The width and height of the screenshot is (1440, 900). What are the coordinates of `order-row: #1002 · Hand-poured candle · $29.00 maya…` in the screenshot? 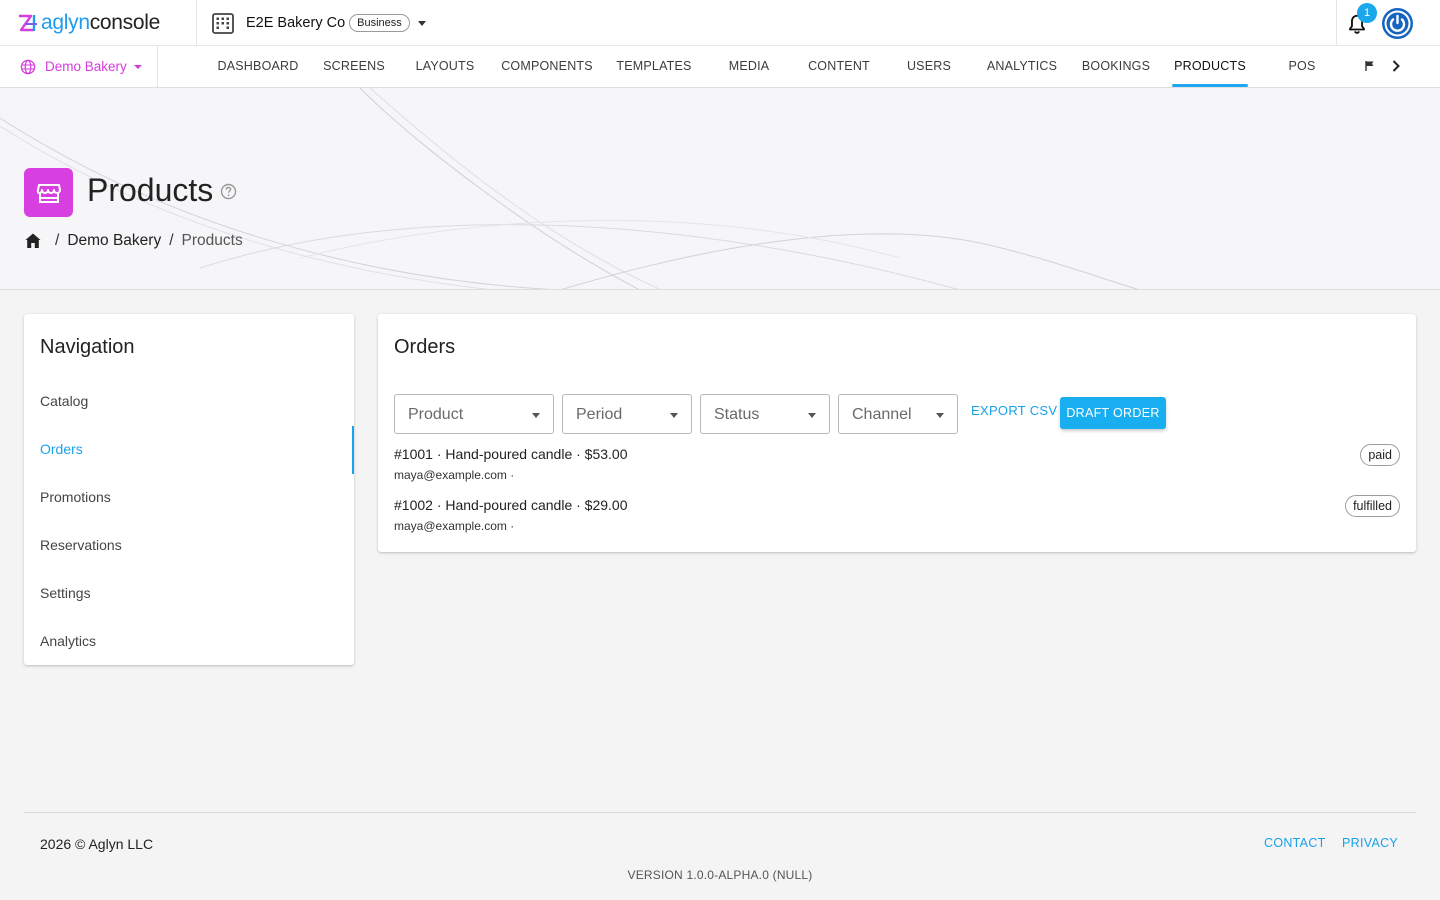 It's located at (897, 518).